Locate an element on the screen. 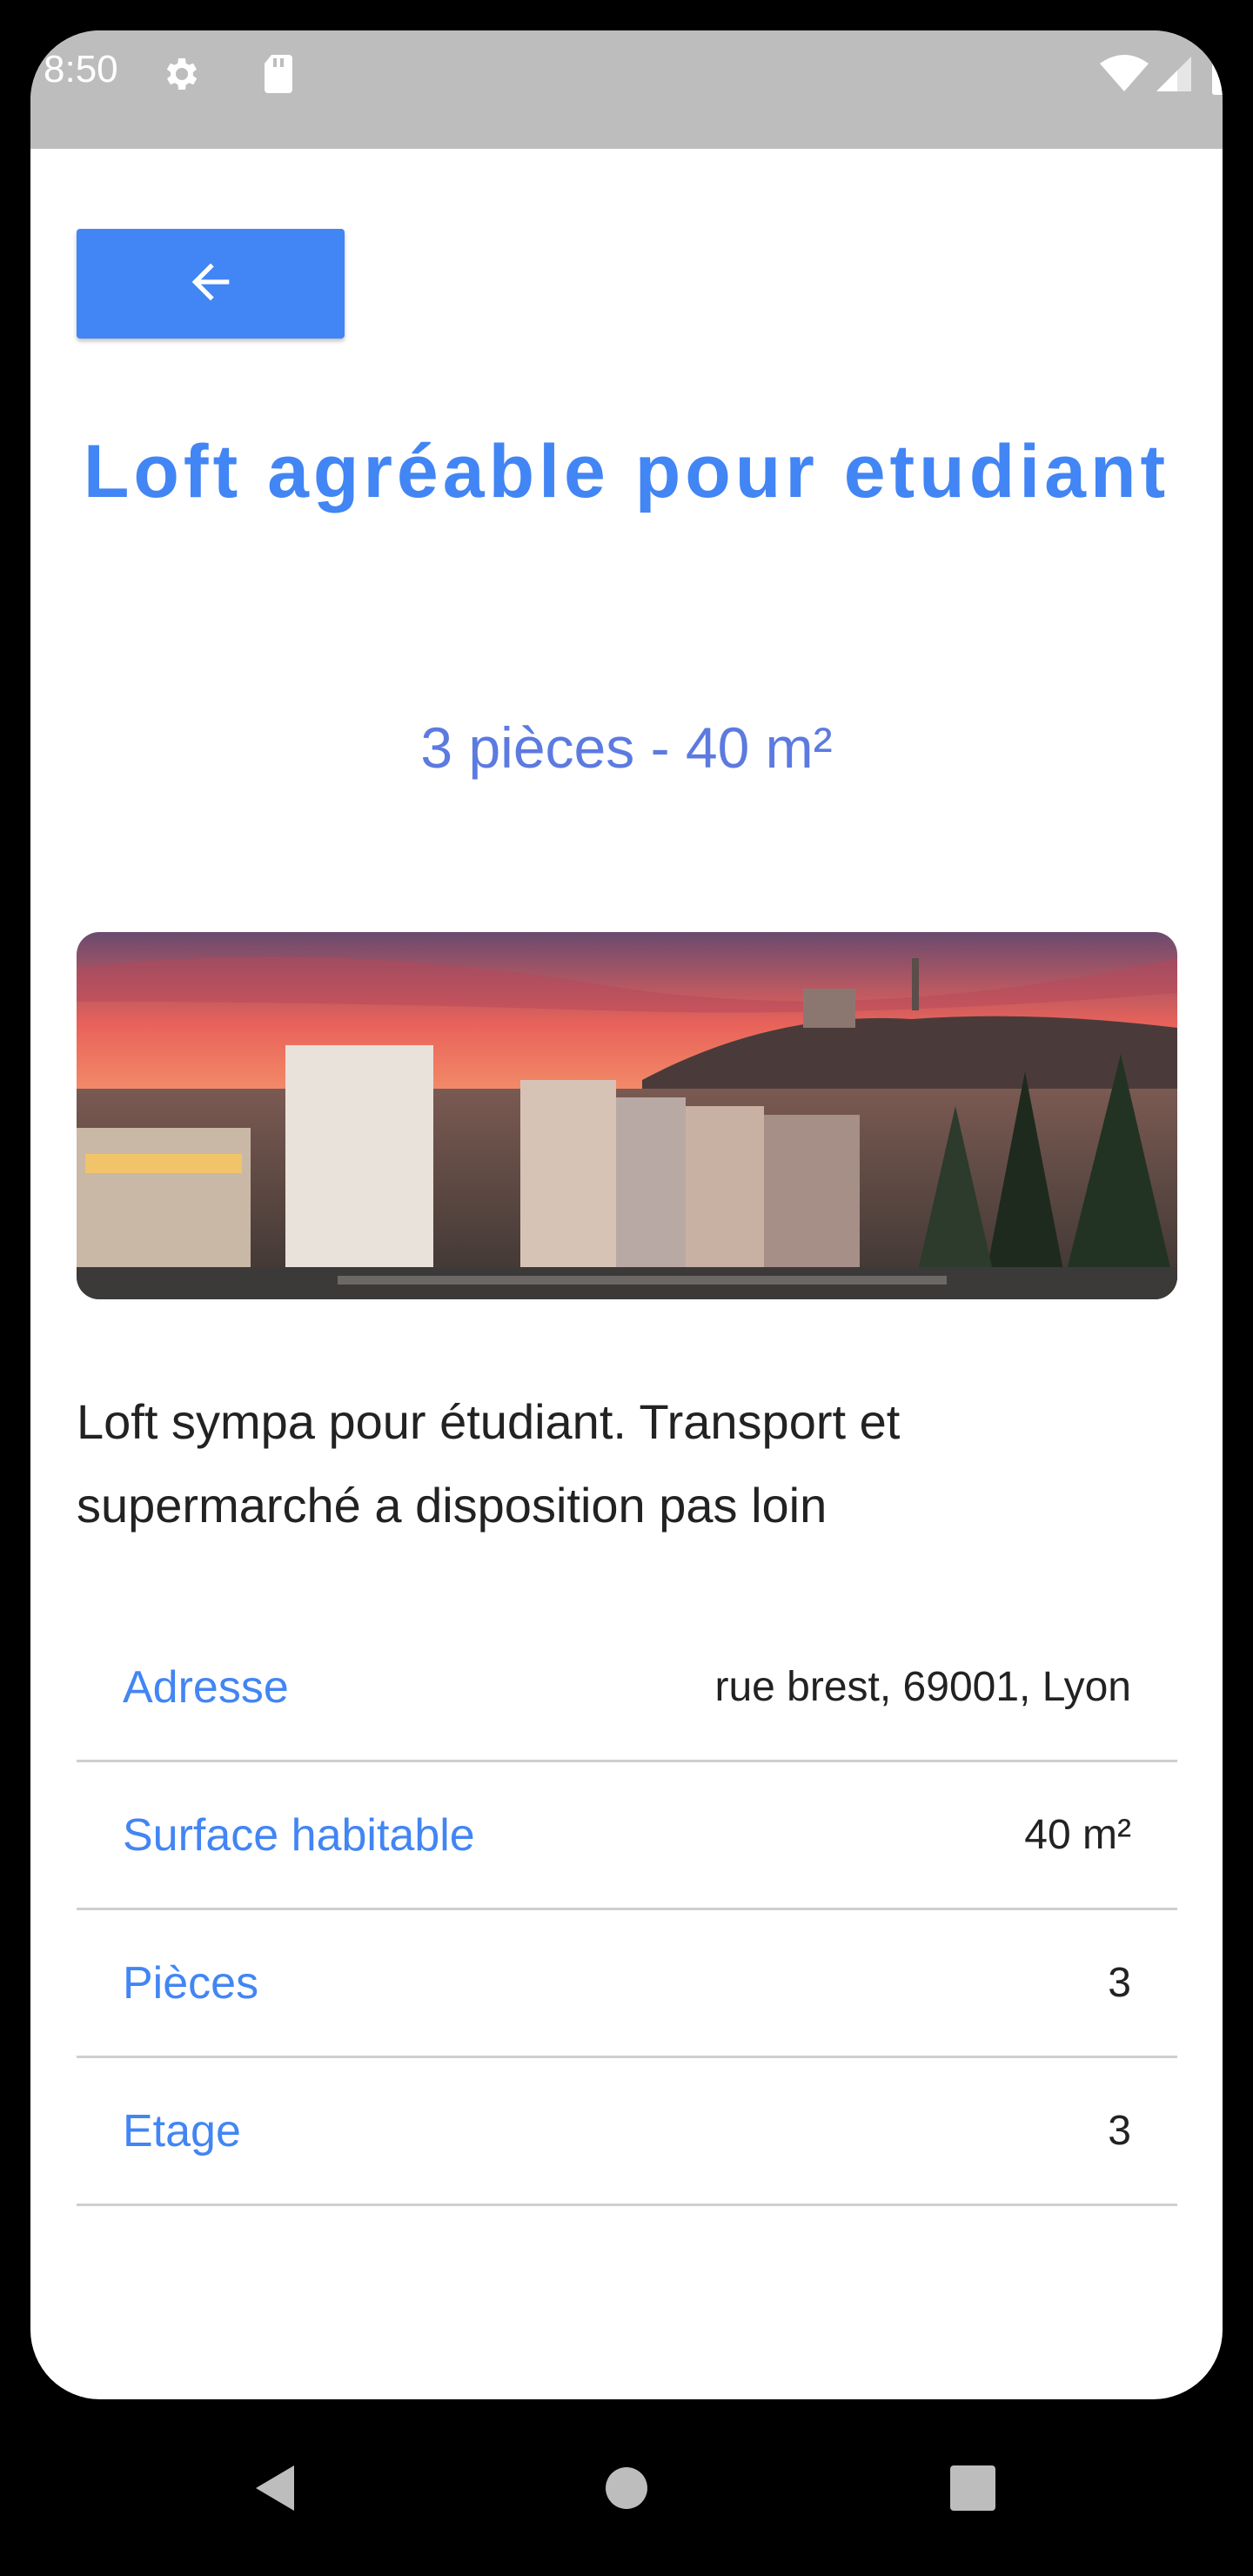 This screenshot has width=1253, height=2576. detail-label: Adresse is located at coordinates (206, 1687).